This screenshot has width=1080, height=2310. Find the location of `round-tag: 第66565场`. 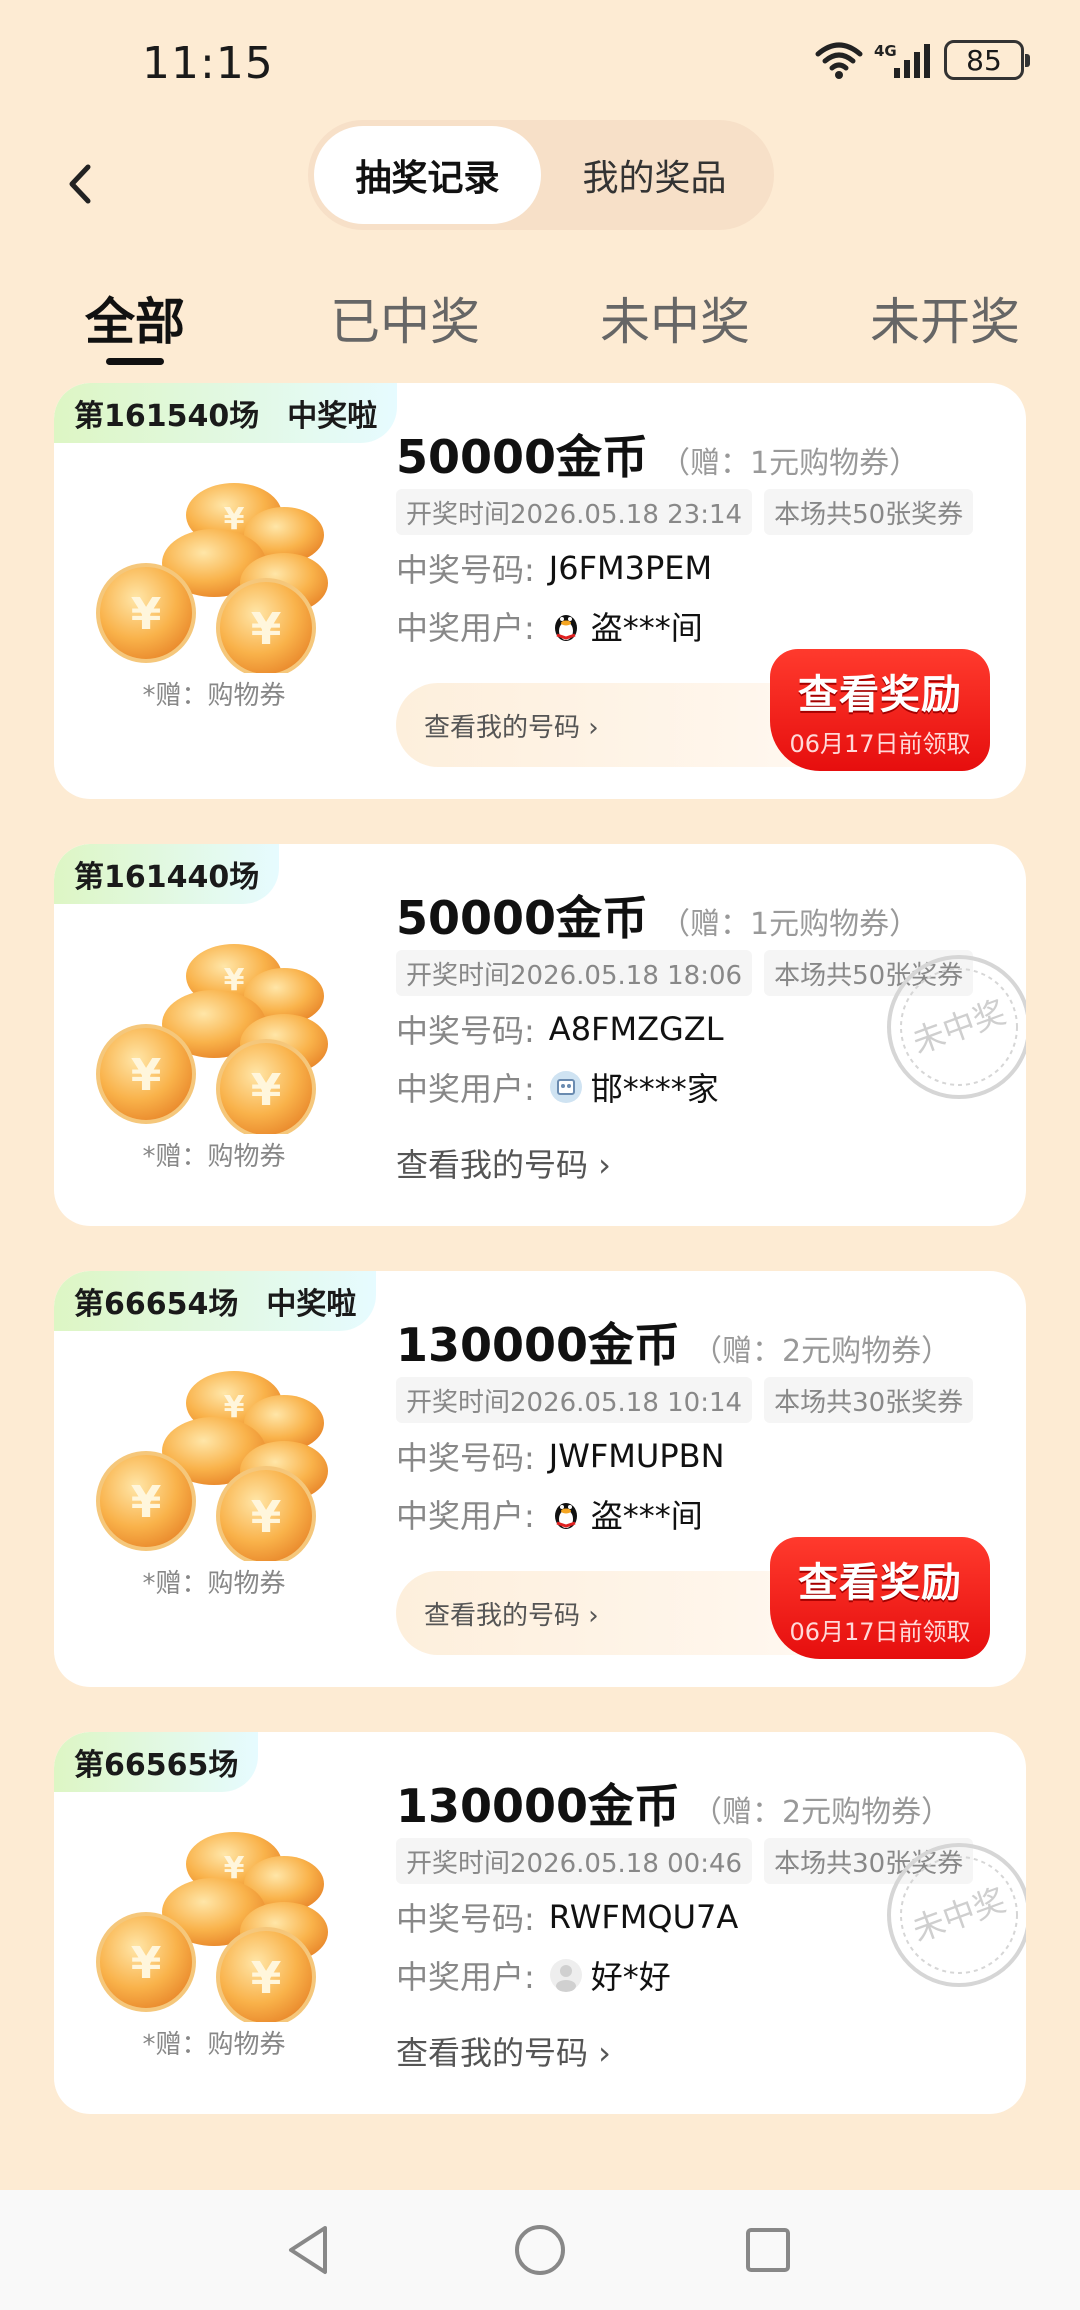

round-tag: 第66565场 is located at coordinates (156, 1762).